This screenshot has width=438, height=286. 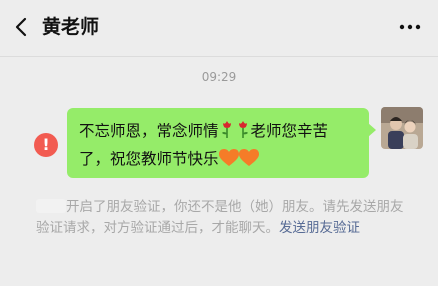 I want to click on avatar, so click(x=402, y=128).